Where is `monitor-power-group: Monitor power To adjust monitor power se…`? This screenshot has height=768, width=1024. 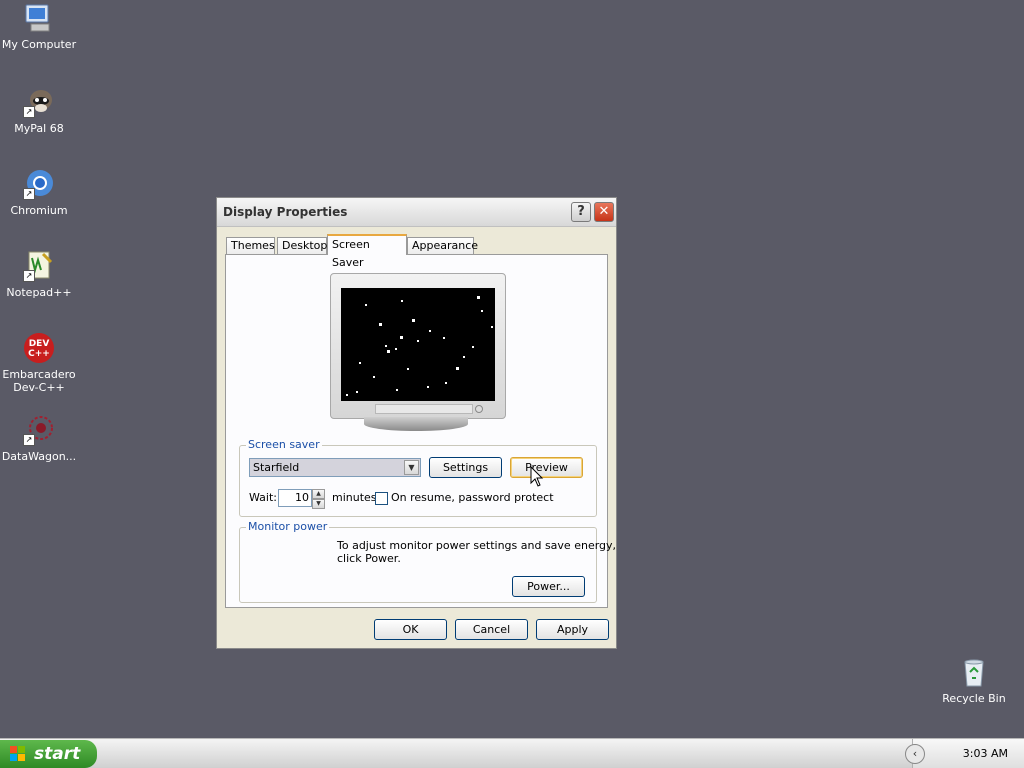 monitor-power-group: Monitor power To adjust monitor power se… is located at coordinates (427, 561).